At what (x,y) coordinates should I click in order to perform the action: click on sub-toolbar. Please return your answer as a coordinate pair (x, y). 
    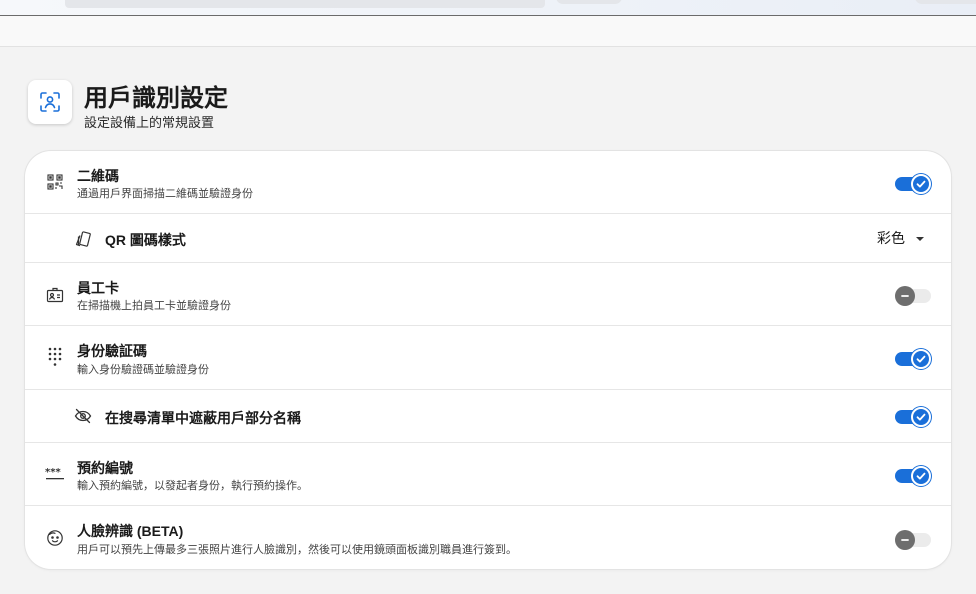
    Looking at the image, I should click on (488, 31).